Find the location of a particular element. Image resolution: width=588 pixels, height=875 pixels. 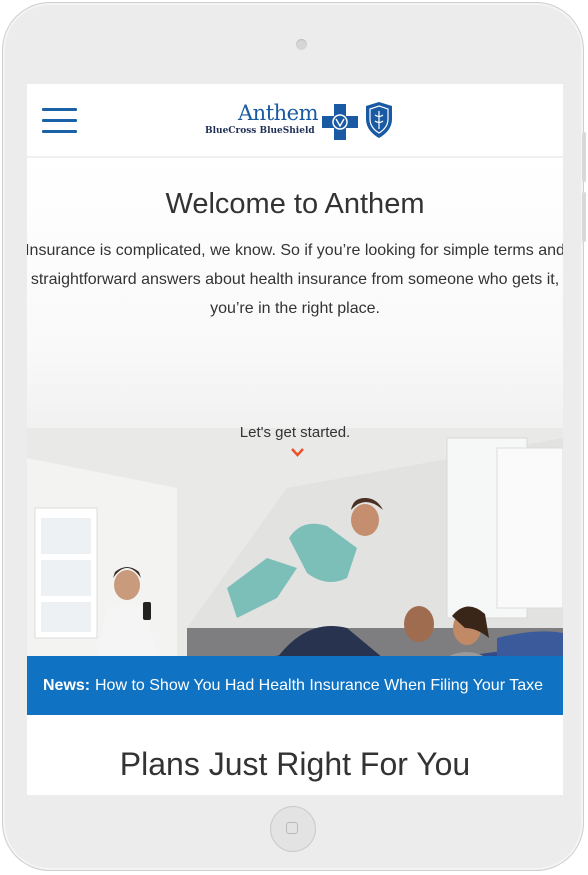

anthem-logo: Anthem BlueCross BlueShield is located at coordinates (300, 121).